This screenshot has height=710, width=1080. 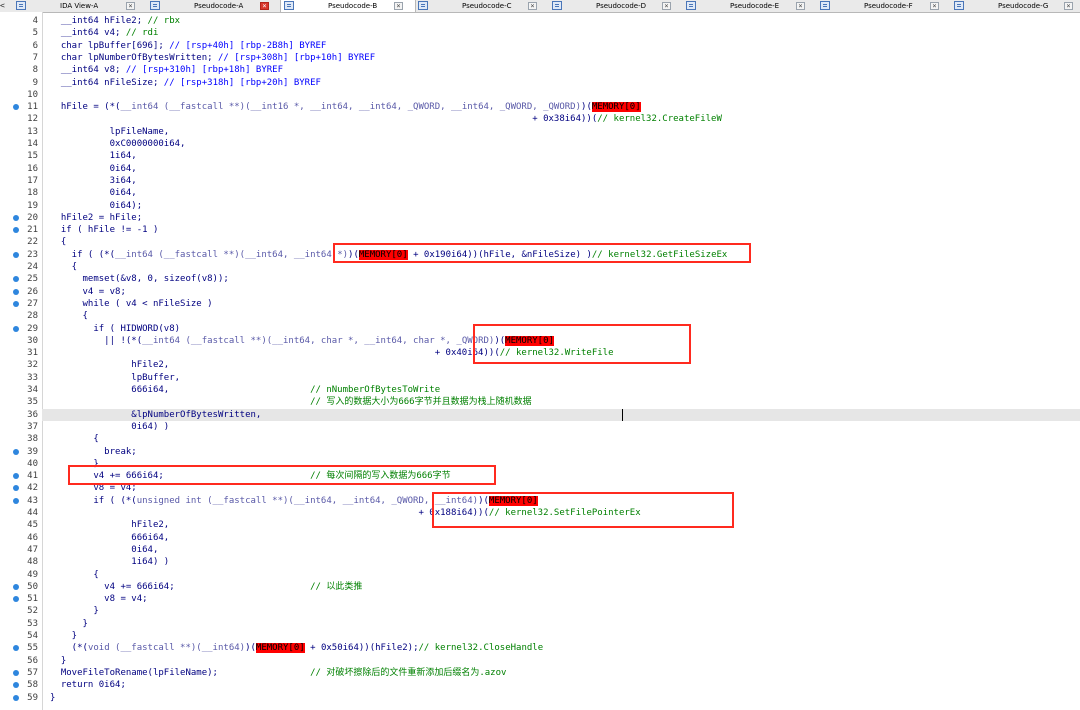 I want to click on line-number: 47, so click(x=32, y=549).